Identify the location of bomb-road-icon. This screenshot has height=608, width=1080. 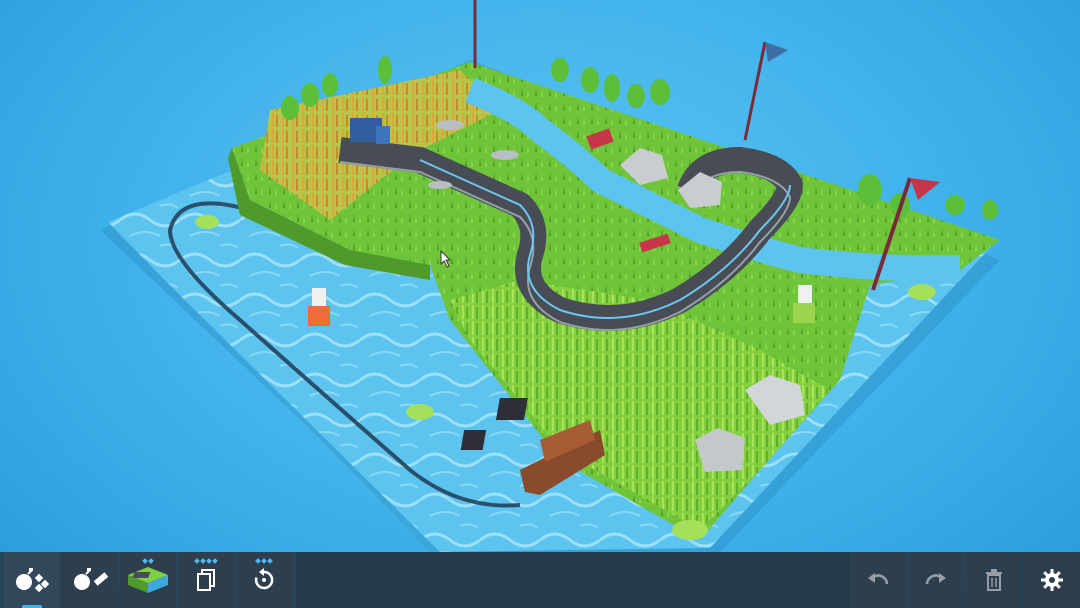
(91, 579).